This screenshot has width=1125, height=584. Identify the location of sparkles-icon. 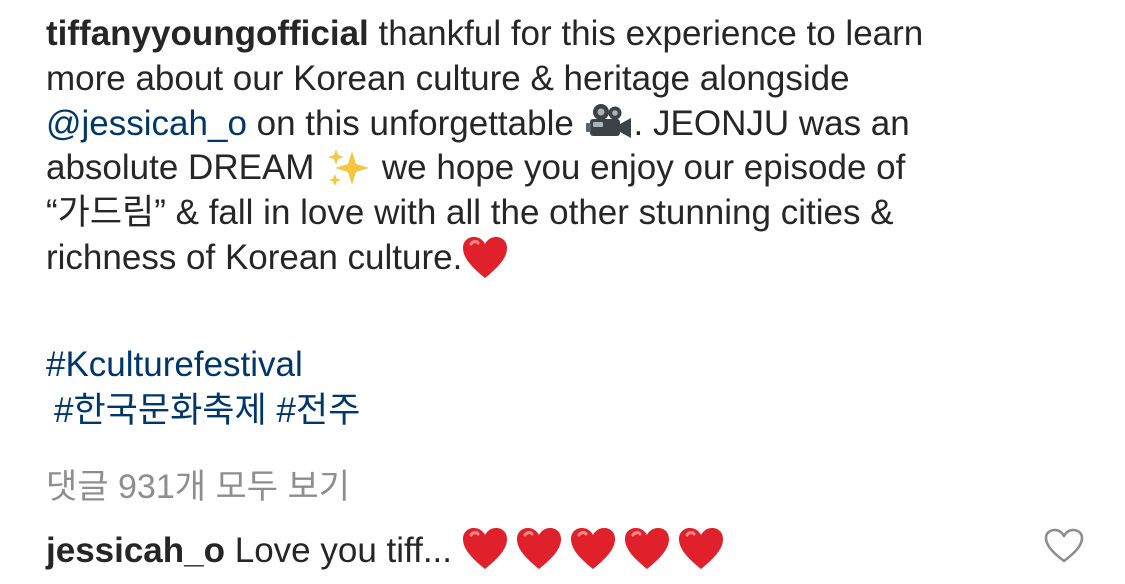
(348, 168).